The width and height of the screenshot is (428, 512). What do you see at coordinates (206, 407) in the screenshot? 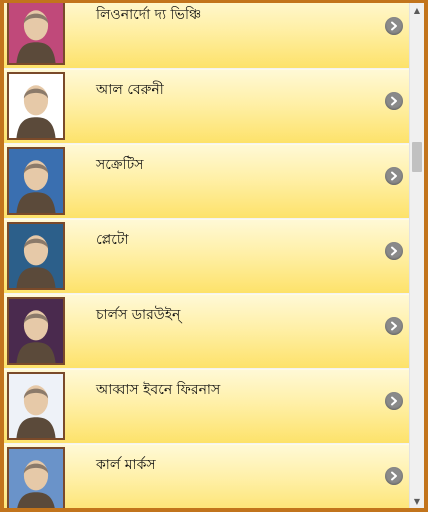
I see `list-item: আব্বাস ইবনে ফিরনাস` at bounding box center [206, 407].